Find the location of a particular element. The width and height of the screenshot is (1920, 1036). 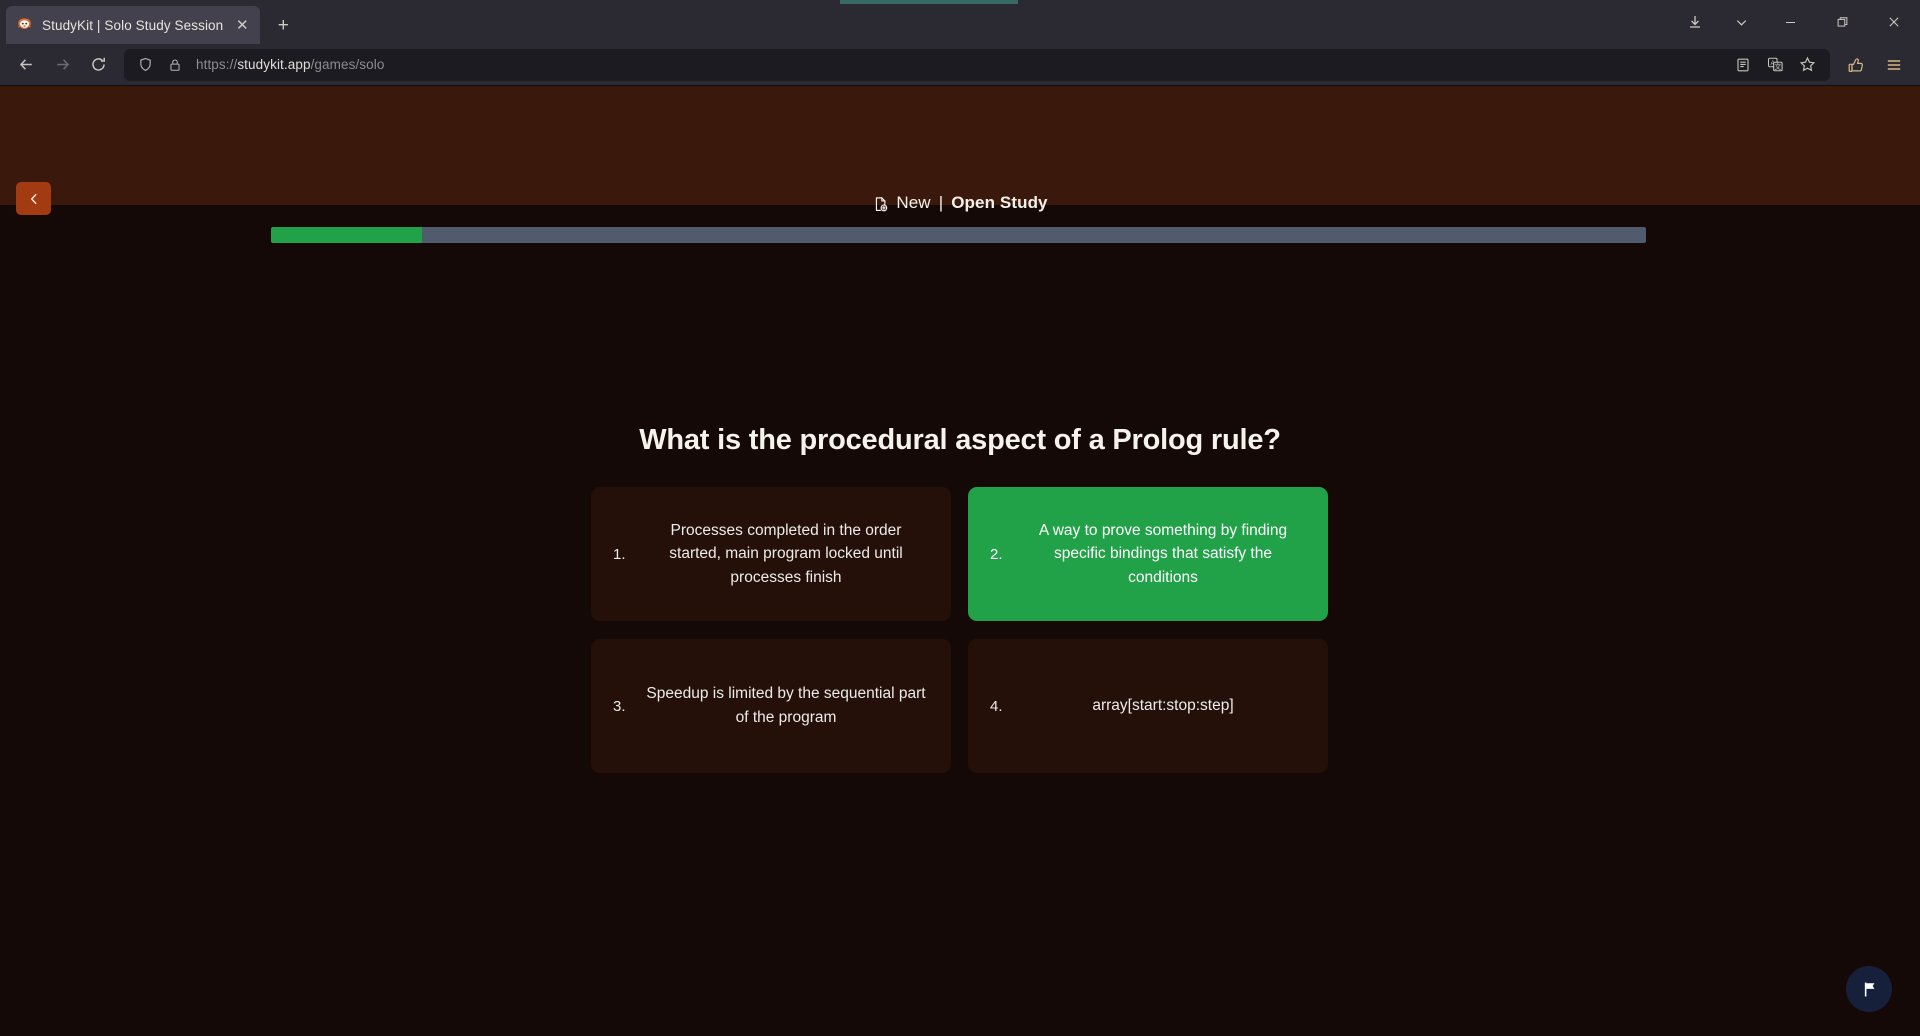

translate-button: A 文 is located at coordinates (1775, 65).